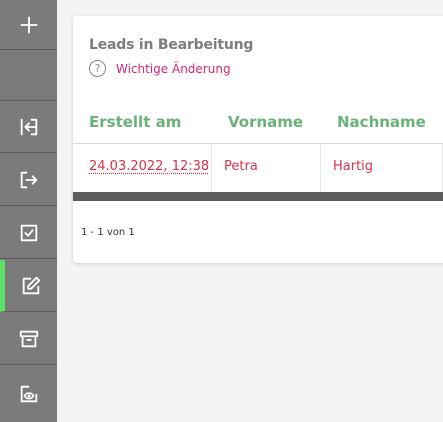  What do you see at coordinates (173, 69) in the screenshot?
I see `important-change-link: Wichtige Änderung` at bounding box center [173, 69].